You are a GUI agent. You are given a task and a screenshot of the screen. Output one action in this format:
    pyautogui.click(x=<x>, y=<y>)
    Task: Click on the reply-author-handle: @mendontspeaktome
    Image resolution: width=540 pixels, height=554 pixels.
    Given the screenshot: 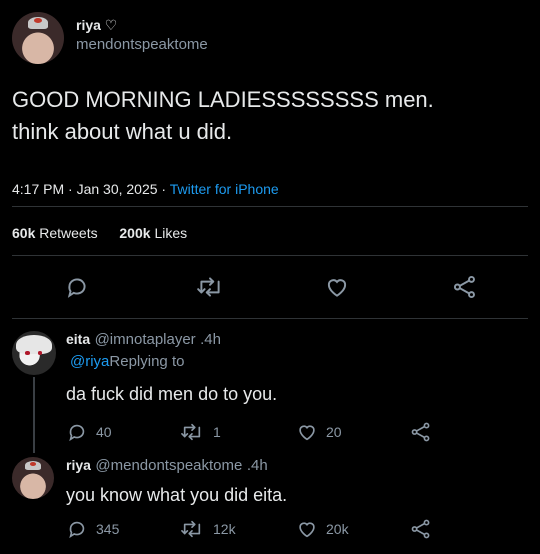 What is the action you would take?
    pyautogui.click(x=168, y=465)
    